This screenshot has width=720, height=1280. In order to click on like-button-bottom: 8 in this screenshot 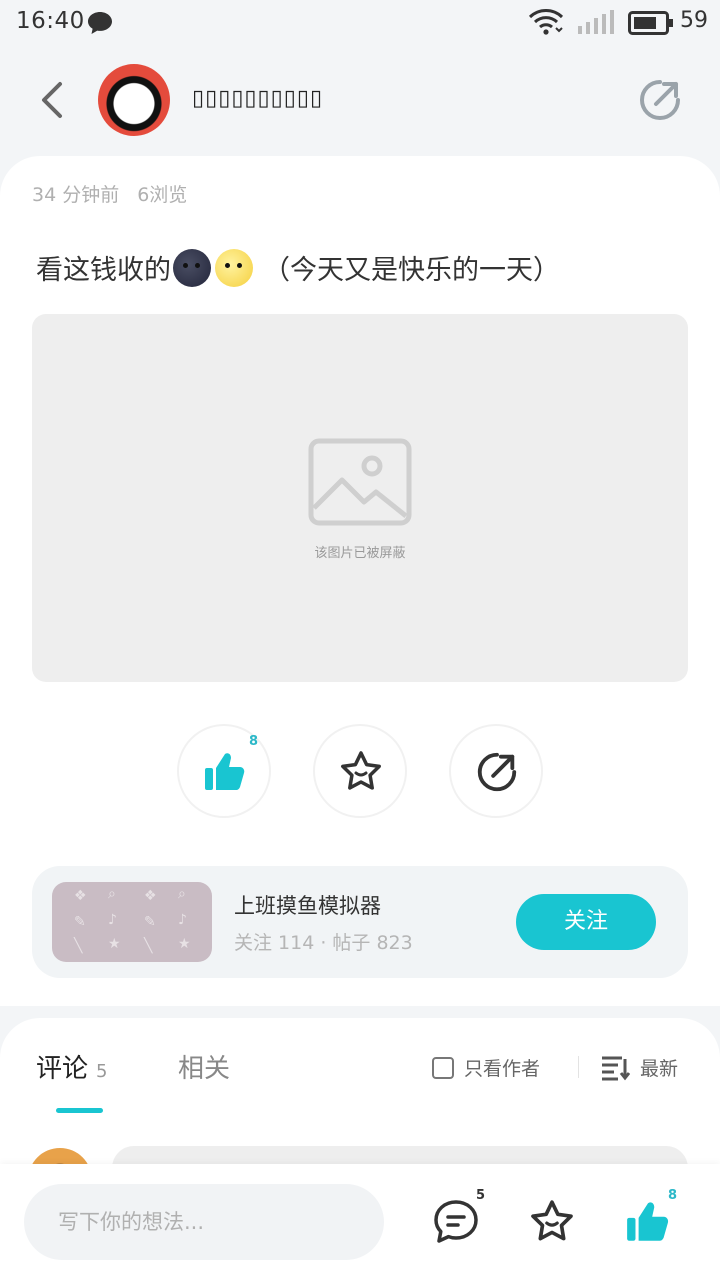, I will do `click(650, 1217)`.